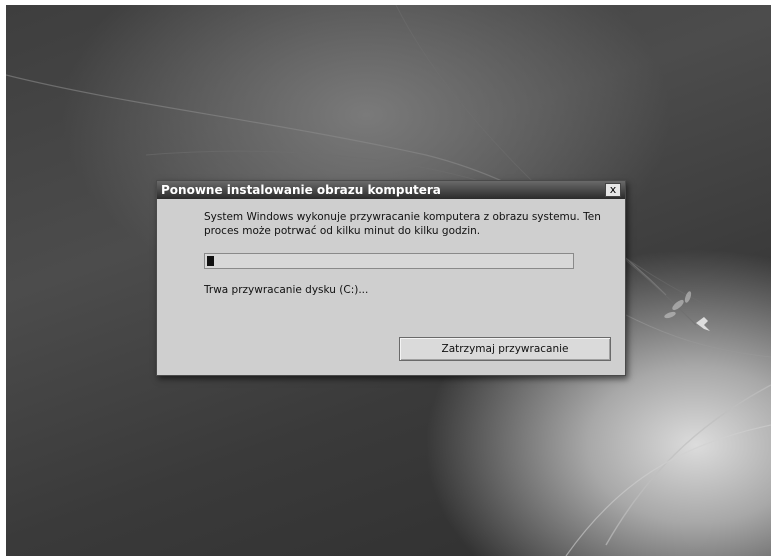 Image resolution: width=771 pixels, height=556 pixels. What do you see at coordinates (301, 190) in the screenshot?
I see `dialog-title: Ponowne instalowanie obrazu komputera` at bounding box center [301, 190].